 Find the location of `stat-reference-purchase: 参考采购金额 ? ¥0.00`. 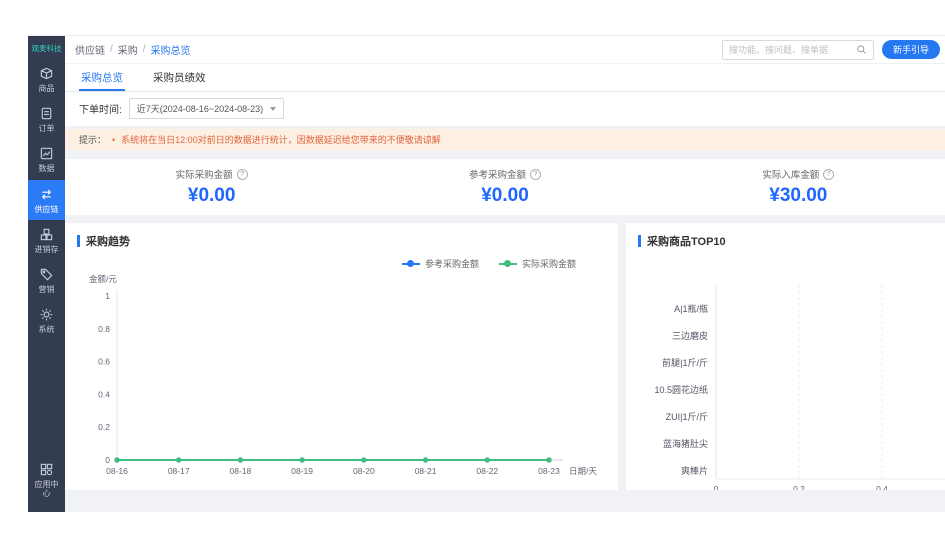

stat-reference-purchase: 参考采购金额 ? ¥0.00 is located at coordinates (504, 187).